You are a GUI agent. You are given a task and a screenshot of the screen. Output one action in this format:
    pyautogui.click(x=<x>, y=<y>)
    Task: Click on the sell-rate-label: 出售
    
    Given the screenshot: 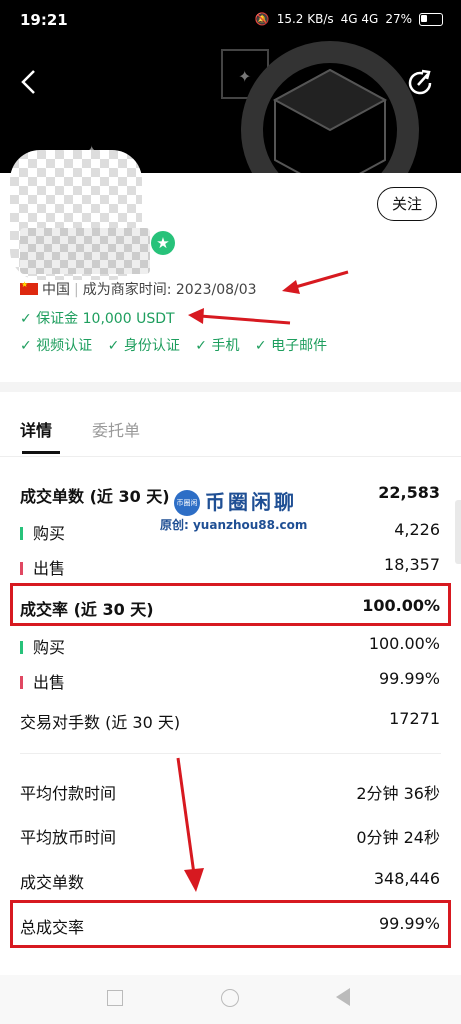 What is the action you would take?
    pyautogui.click(x=49, y=682)
    